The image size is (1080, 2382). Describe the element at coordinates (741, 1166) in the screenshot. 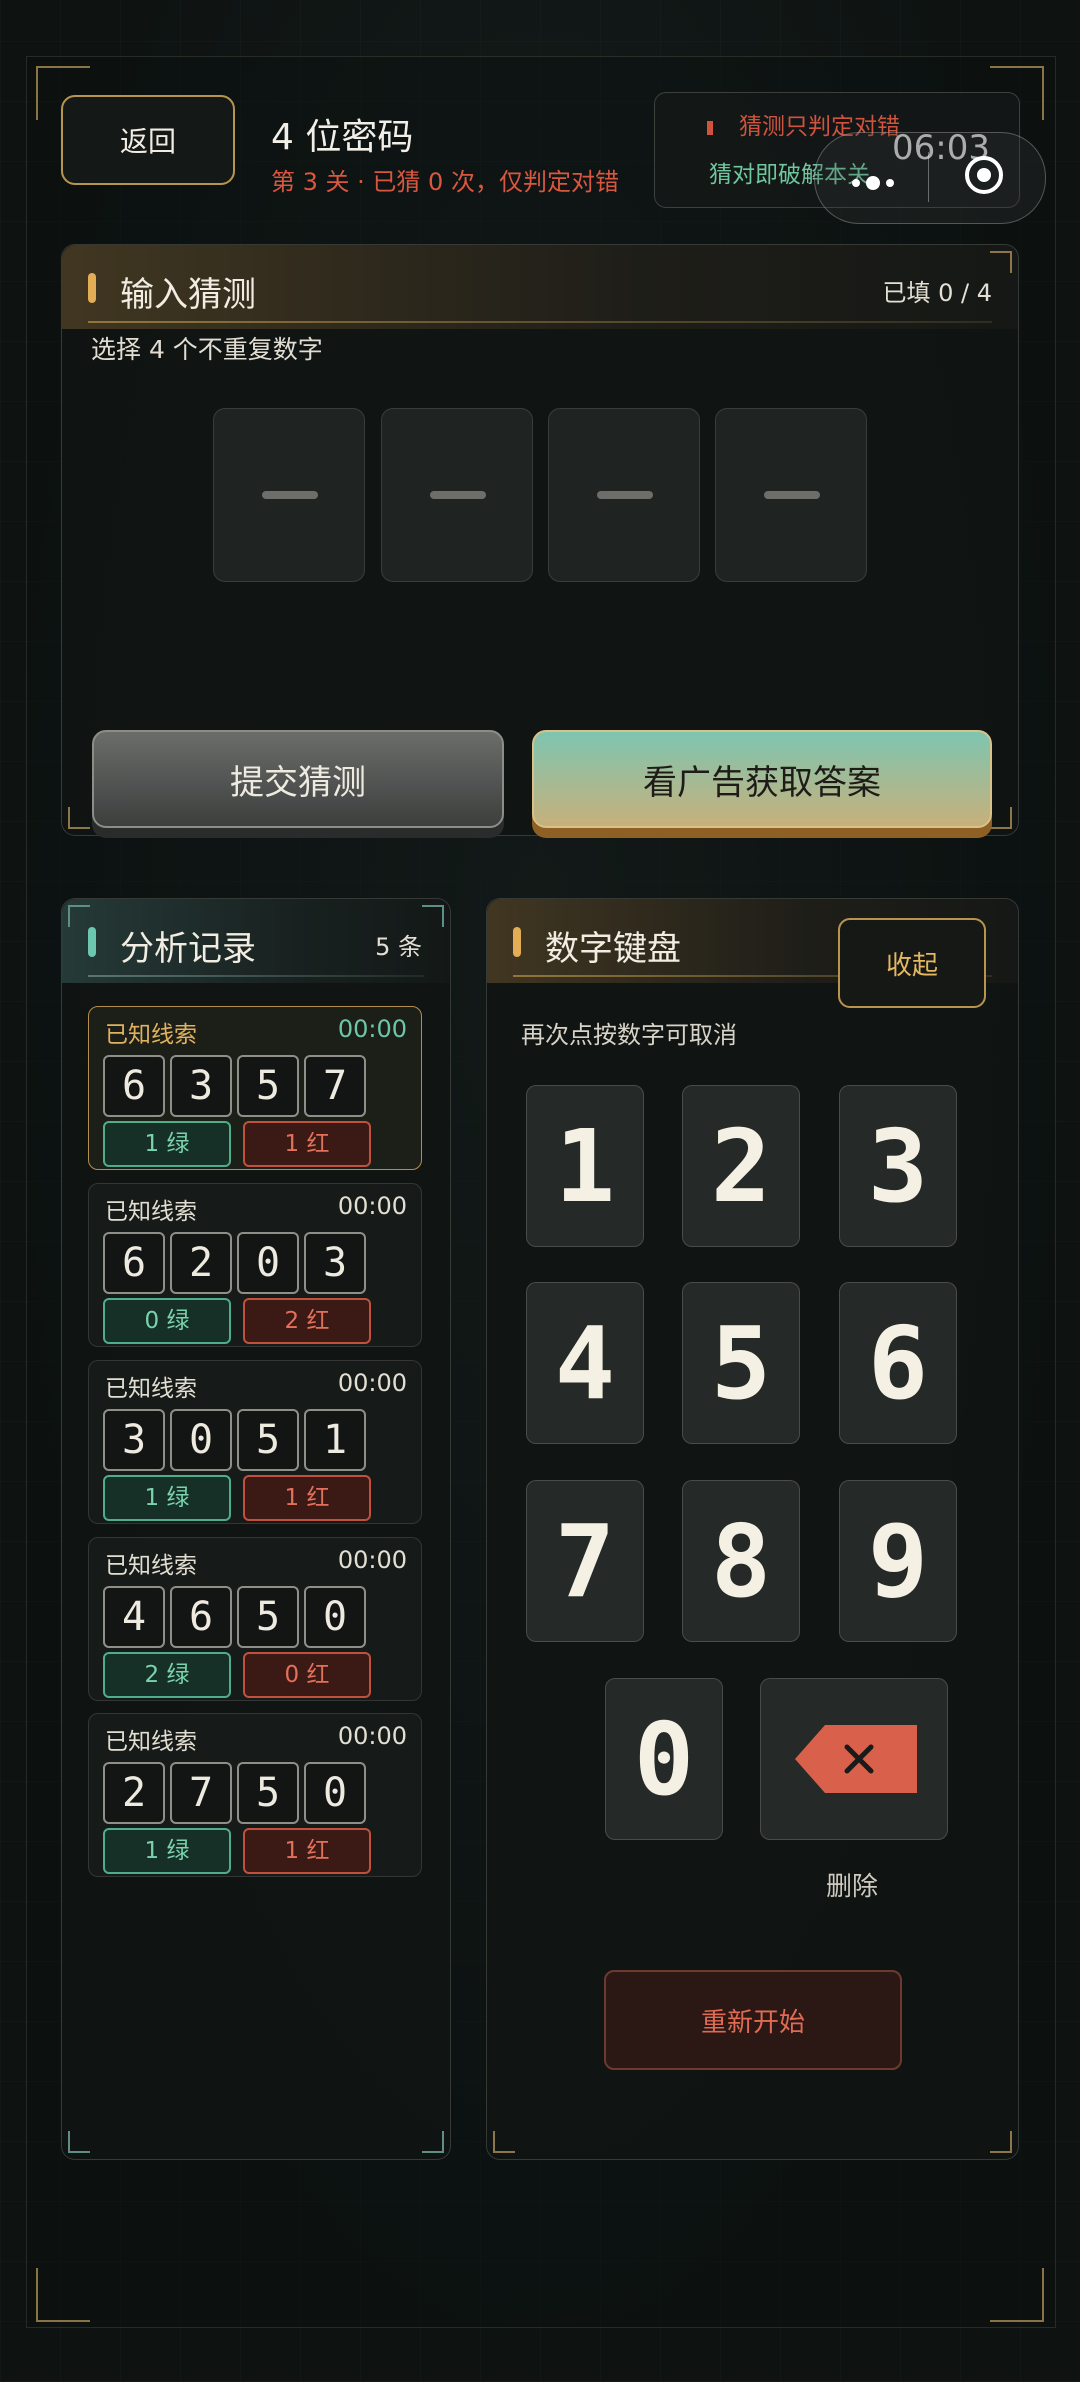

I see `key-2: 2` at that location.